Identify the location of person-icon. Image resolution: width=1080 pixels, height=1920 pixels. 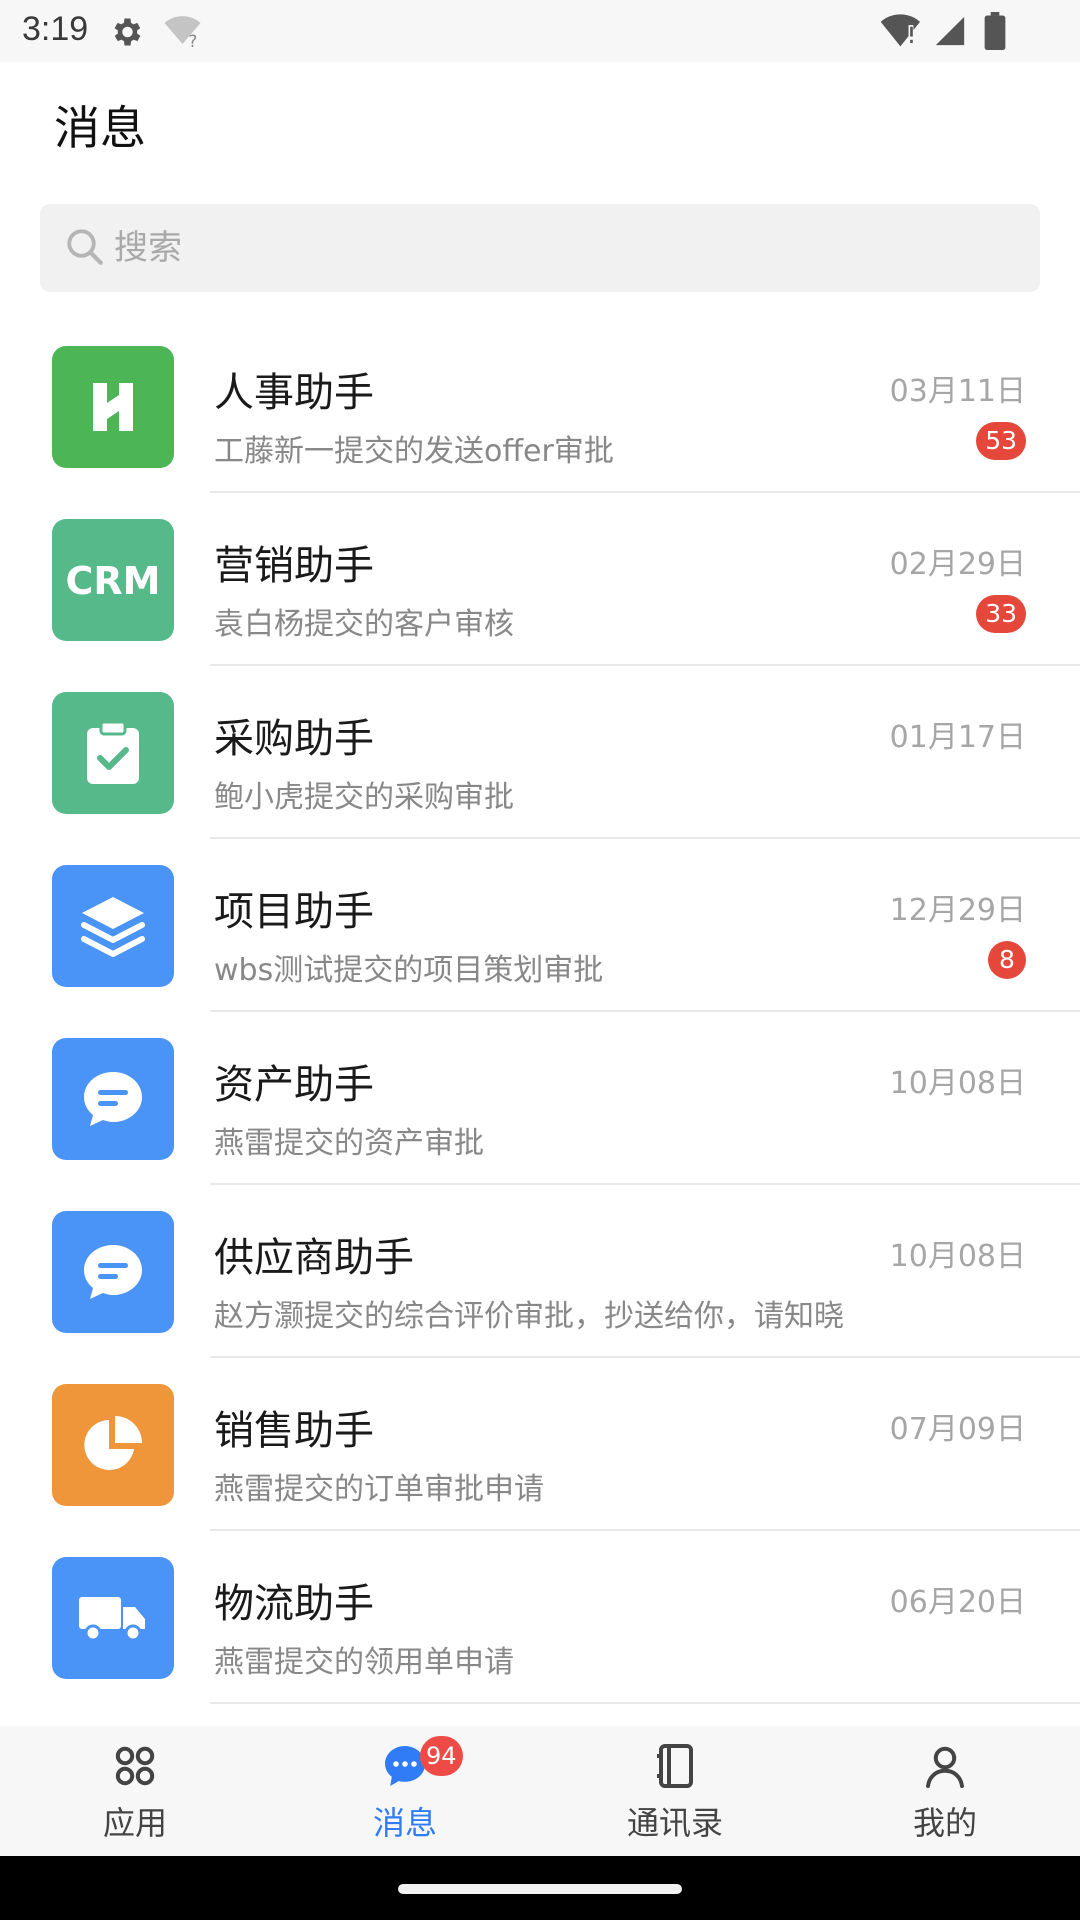
(945, 1767).